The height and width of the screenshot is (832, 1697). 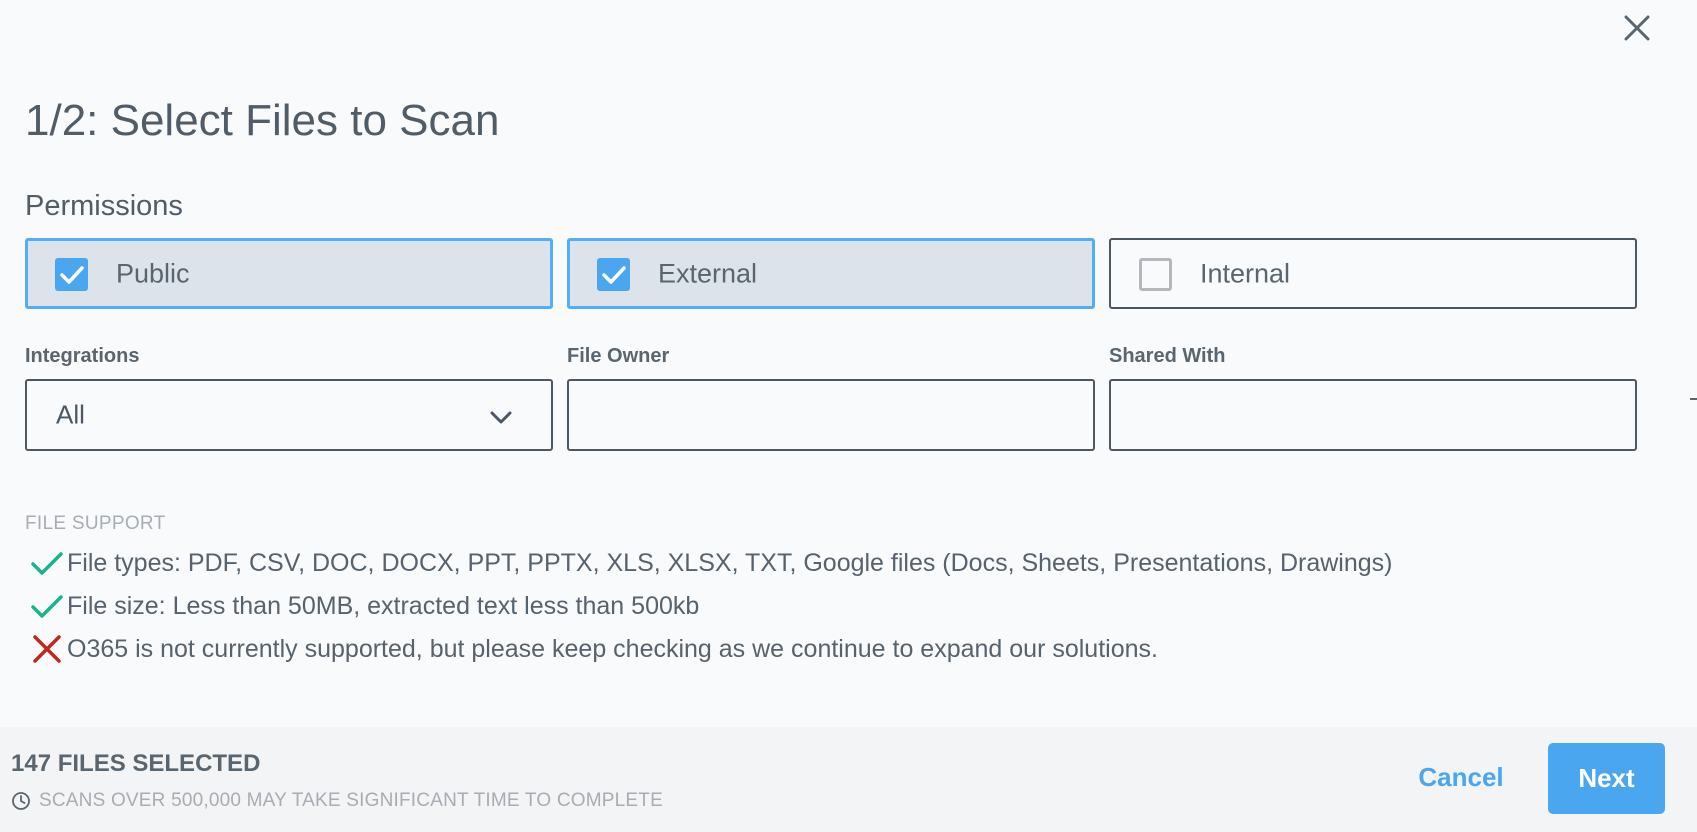 What do you see at coordinates (95, 523) in the screenshot?
I see `file-support-heading: FILE SUPPORT` at bounding box center [95, 523].